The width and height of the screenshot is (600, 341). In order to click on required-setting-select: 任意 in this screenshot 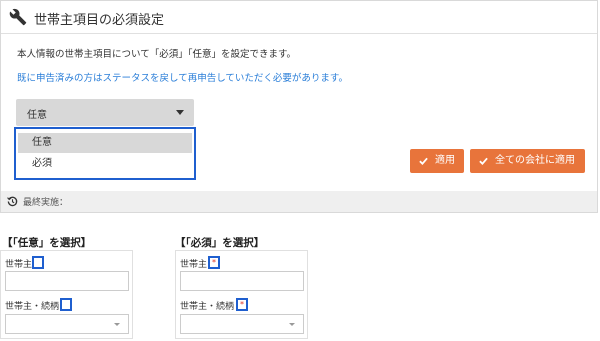, I will do `click(105, 112)`.